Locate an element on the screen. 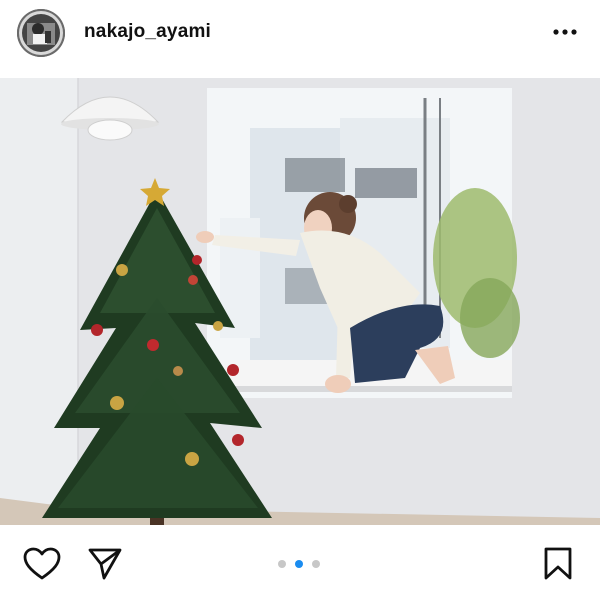 This screenshot has width=600, height=591. carousel-dot-active is located at coordinates (299, 564).